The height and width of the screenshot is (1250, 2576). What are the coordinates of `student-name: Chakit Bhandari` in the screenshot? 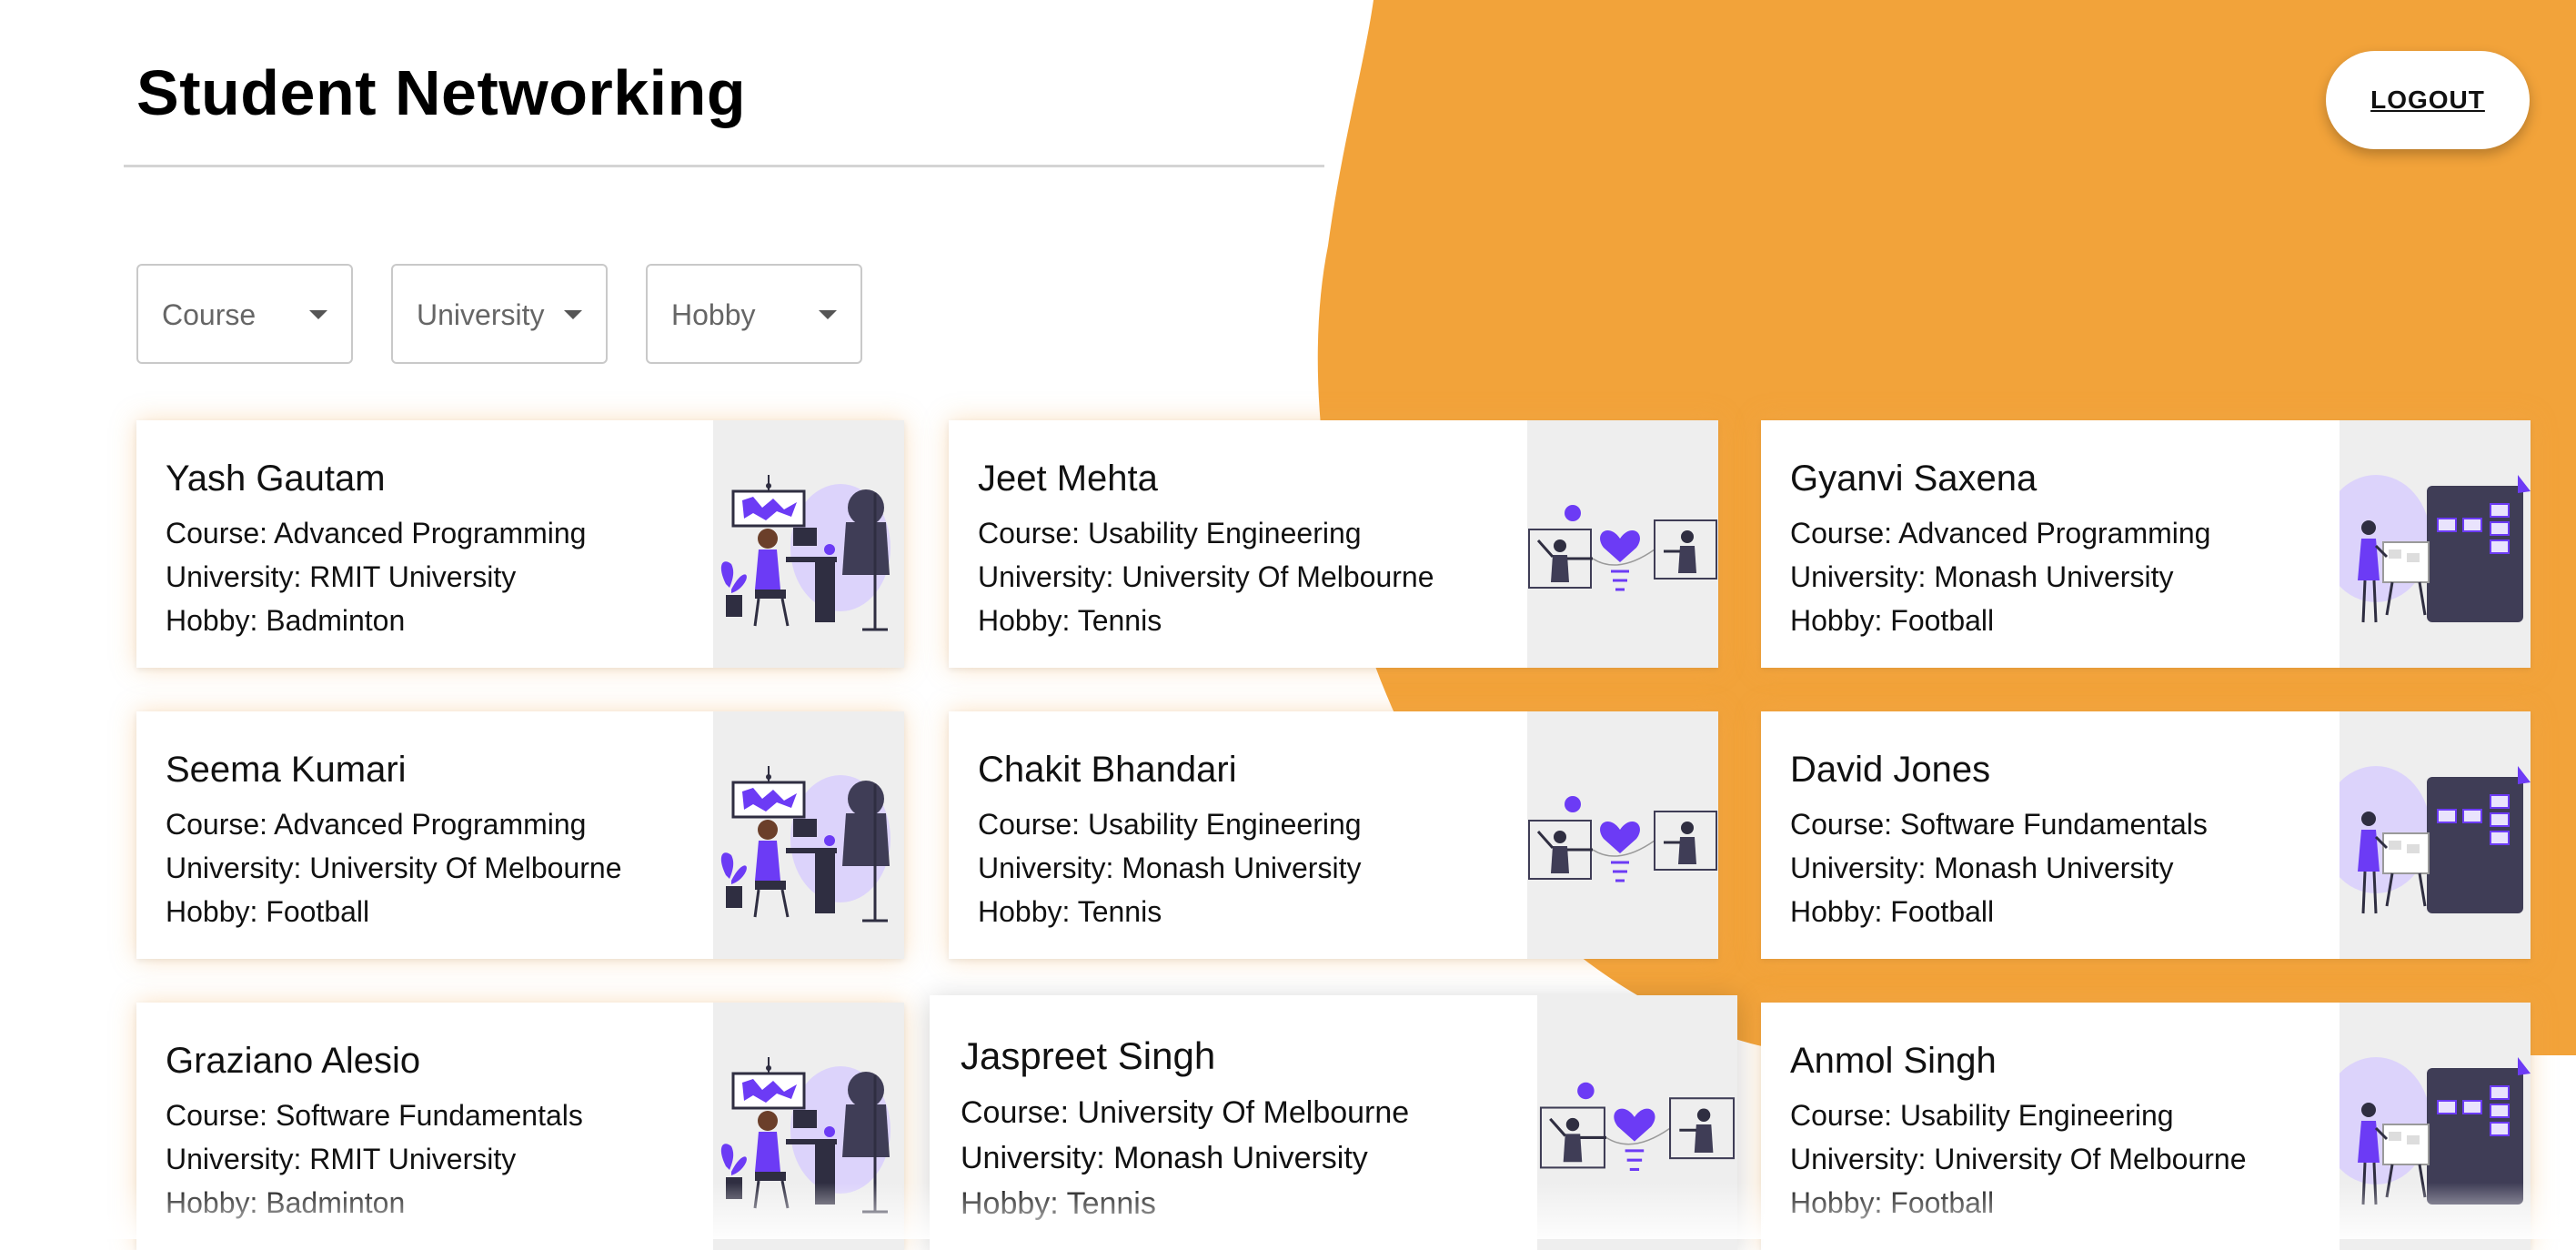 It's located at (1107, 770).